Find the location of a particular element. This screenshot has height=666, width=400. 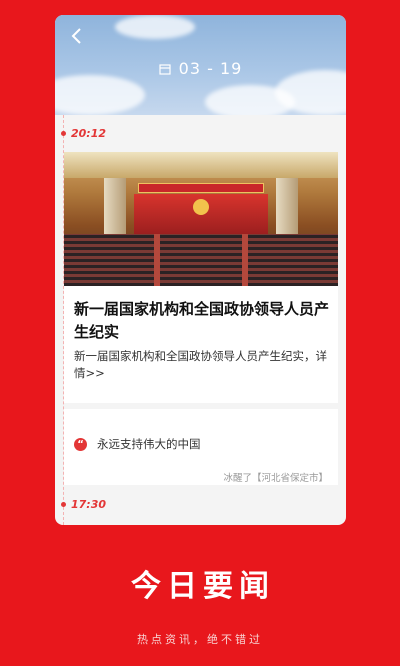

article-image is located at coordinates (201, 219).